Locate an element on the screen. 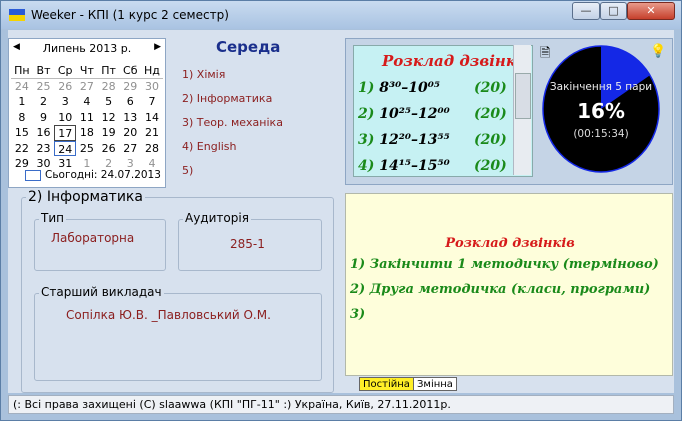  bell-scrollbar is located at coordinates (522, 110).